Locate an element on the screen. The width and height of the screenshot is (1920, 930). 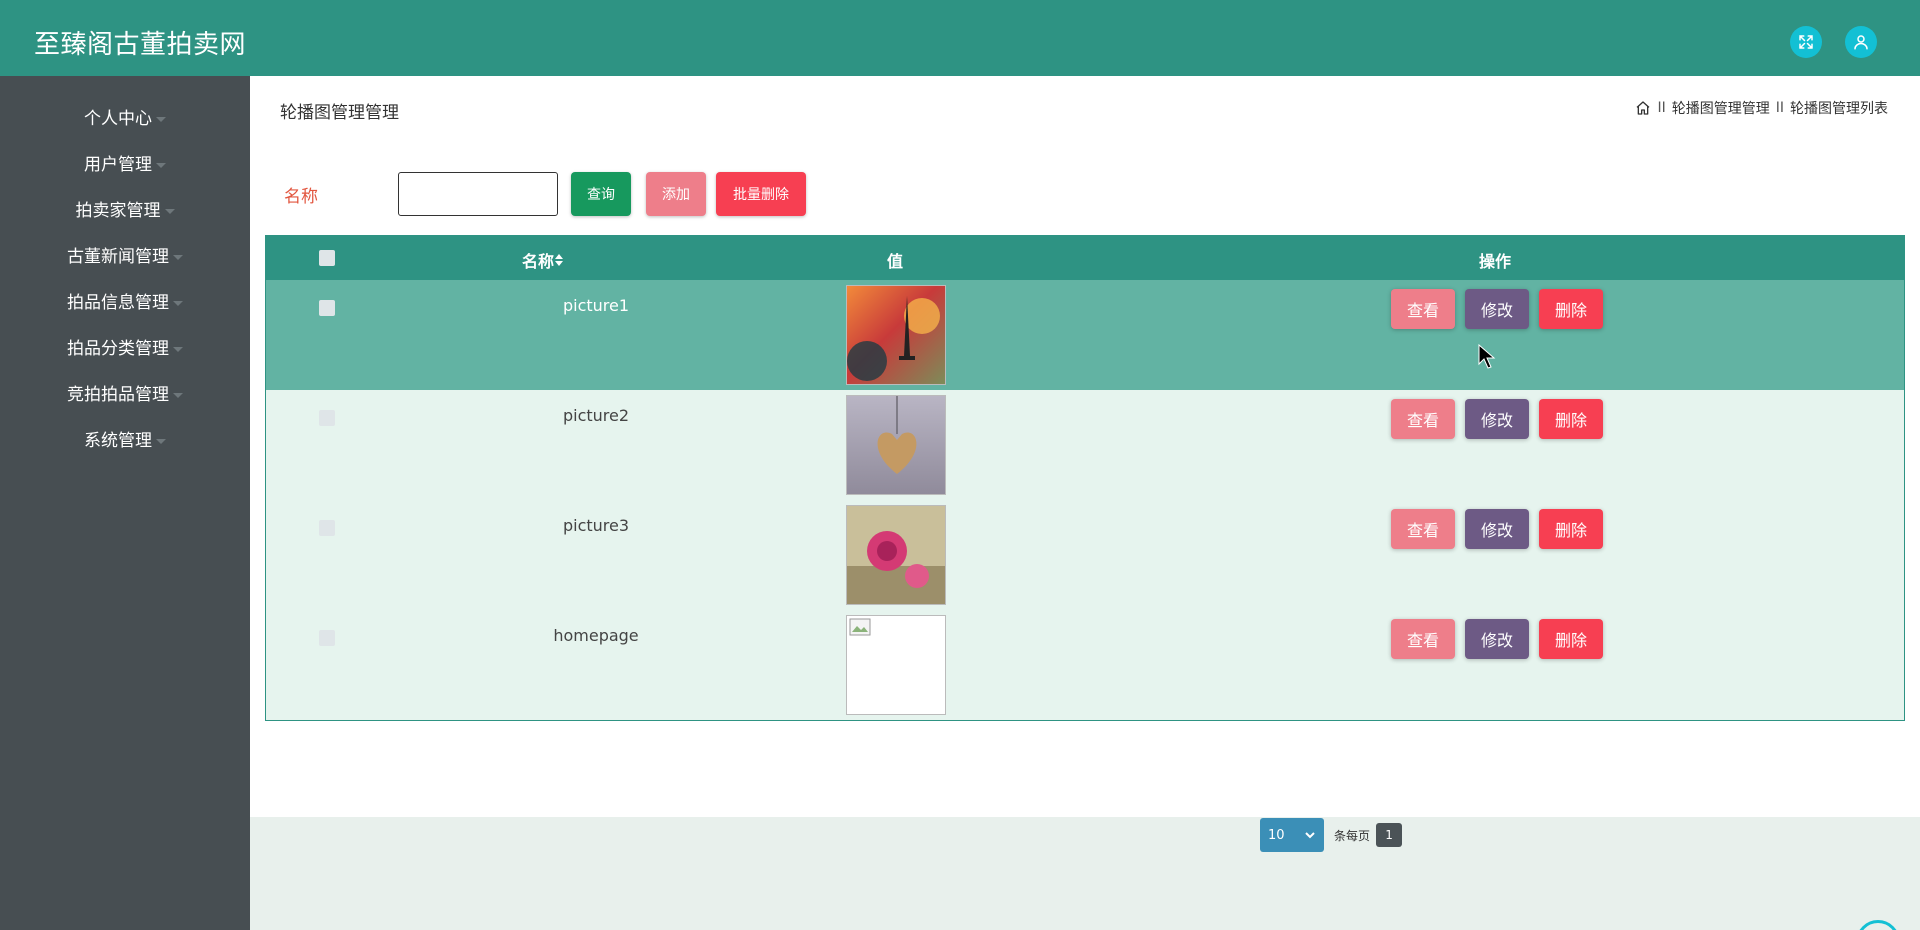
add-button: 添加 is located at coordinates (676, 194).